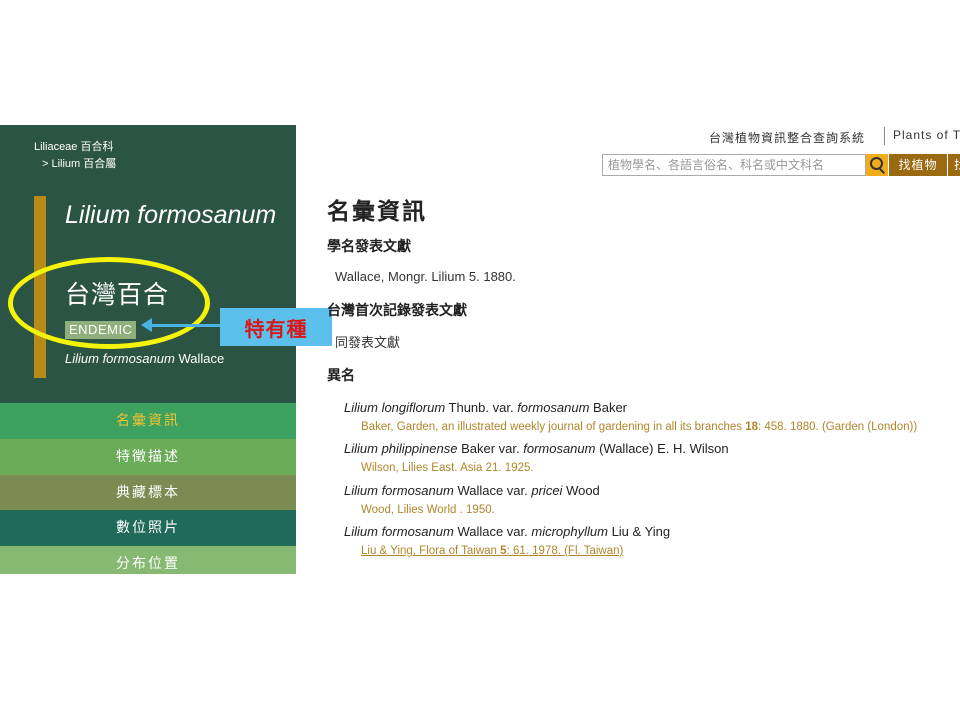 The width and height of the screenshot is (960, 720). Describe the element at coordinates (918, 165) in the screenshot. I see `find-plant-button: 找植物` at that location.